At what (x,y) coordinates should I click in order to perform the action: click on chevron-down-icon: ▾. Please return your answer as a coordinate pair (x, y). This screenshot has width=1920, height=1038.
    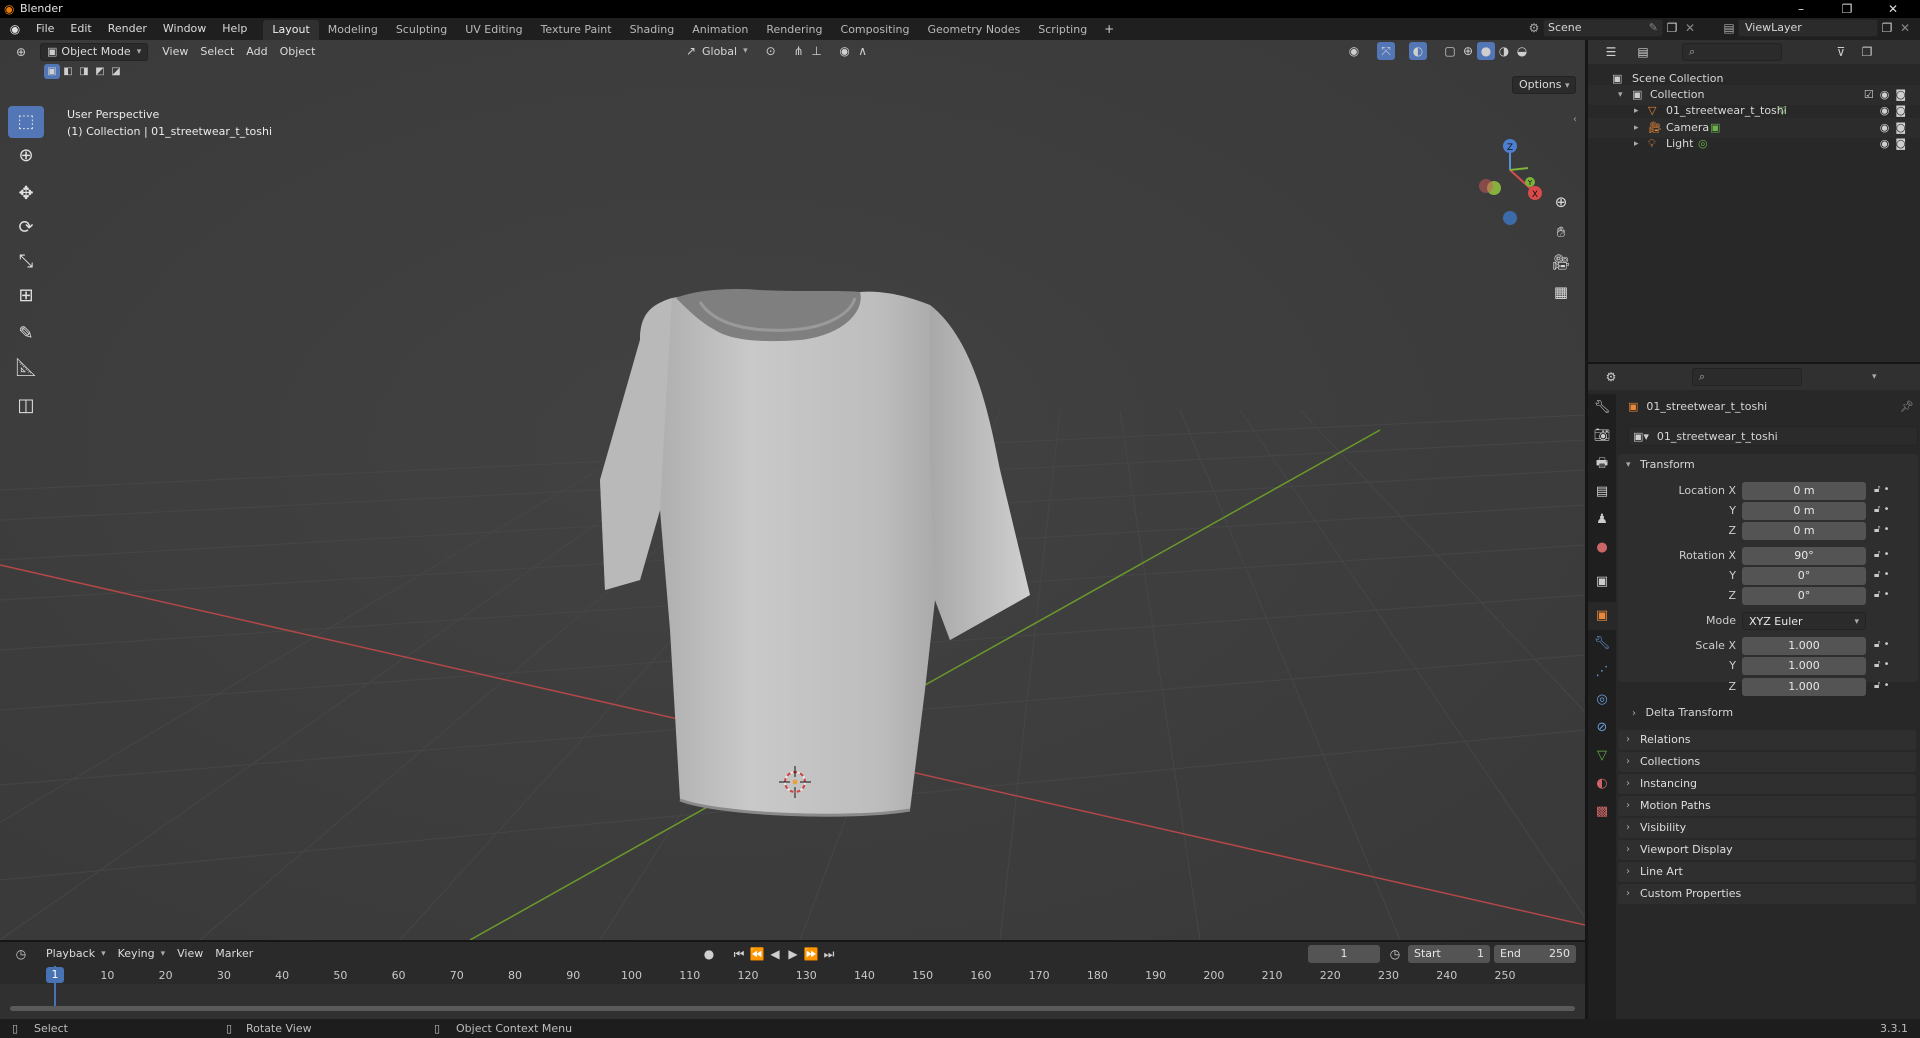
    Looking at the image, I should click on (1874, 377).